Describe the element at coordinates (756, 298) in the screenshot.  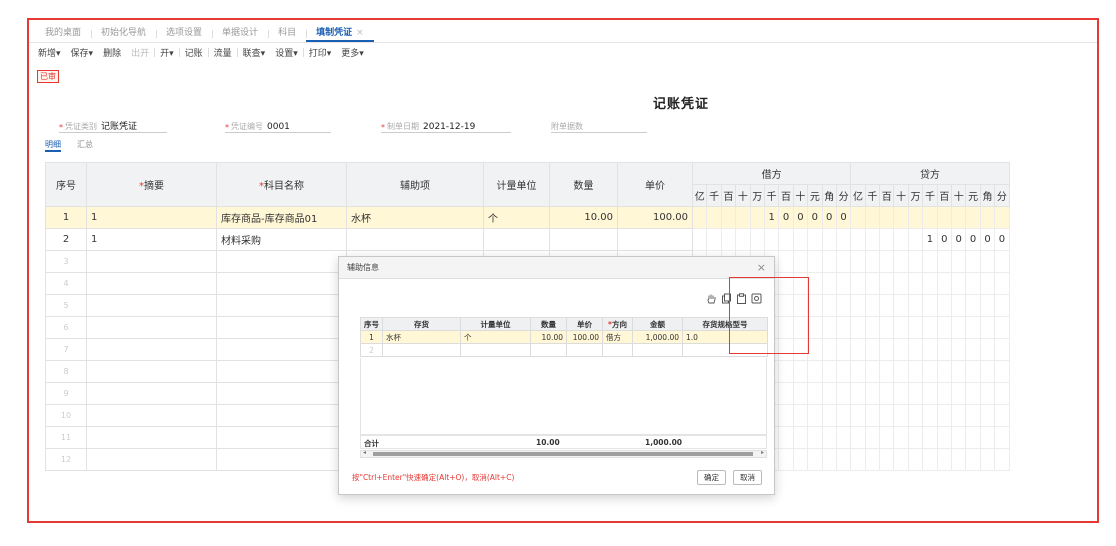
I see `settings-icon` at that location.